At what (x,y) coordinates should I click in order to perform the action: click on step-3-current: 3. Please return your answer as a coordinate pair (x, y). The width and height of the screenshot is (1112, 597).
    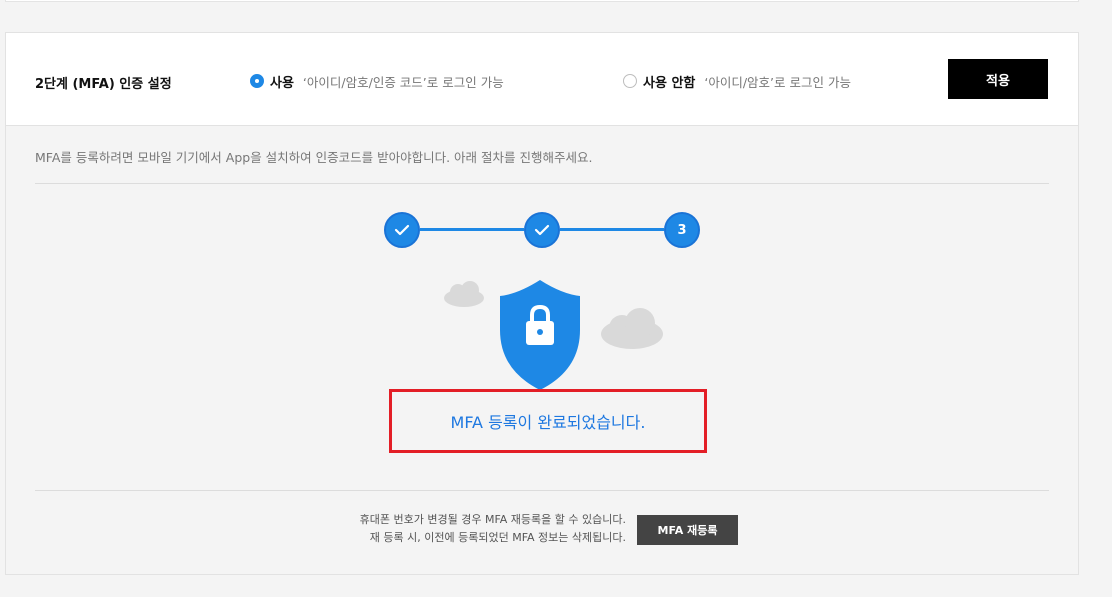
    Looking at the image, I should click on (682, 230).